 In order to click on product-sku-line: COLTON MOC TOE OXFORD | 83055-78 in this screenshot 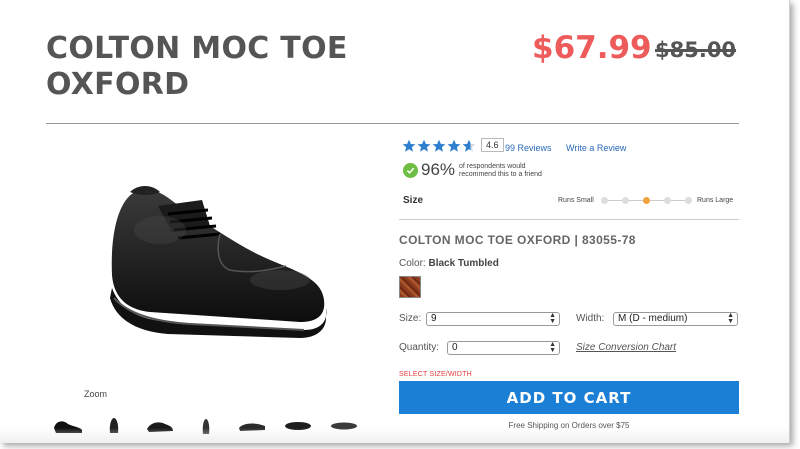, I will do `click(517, 240)`.